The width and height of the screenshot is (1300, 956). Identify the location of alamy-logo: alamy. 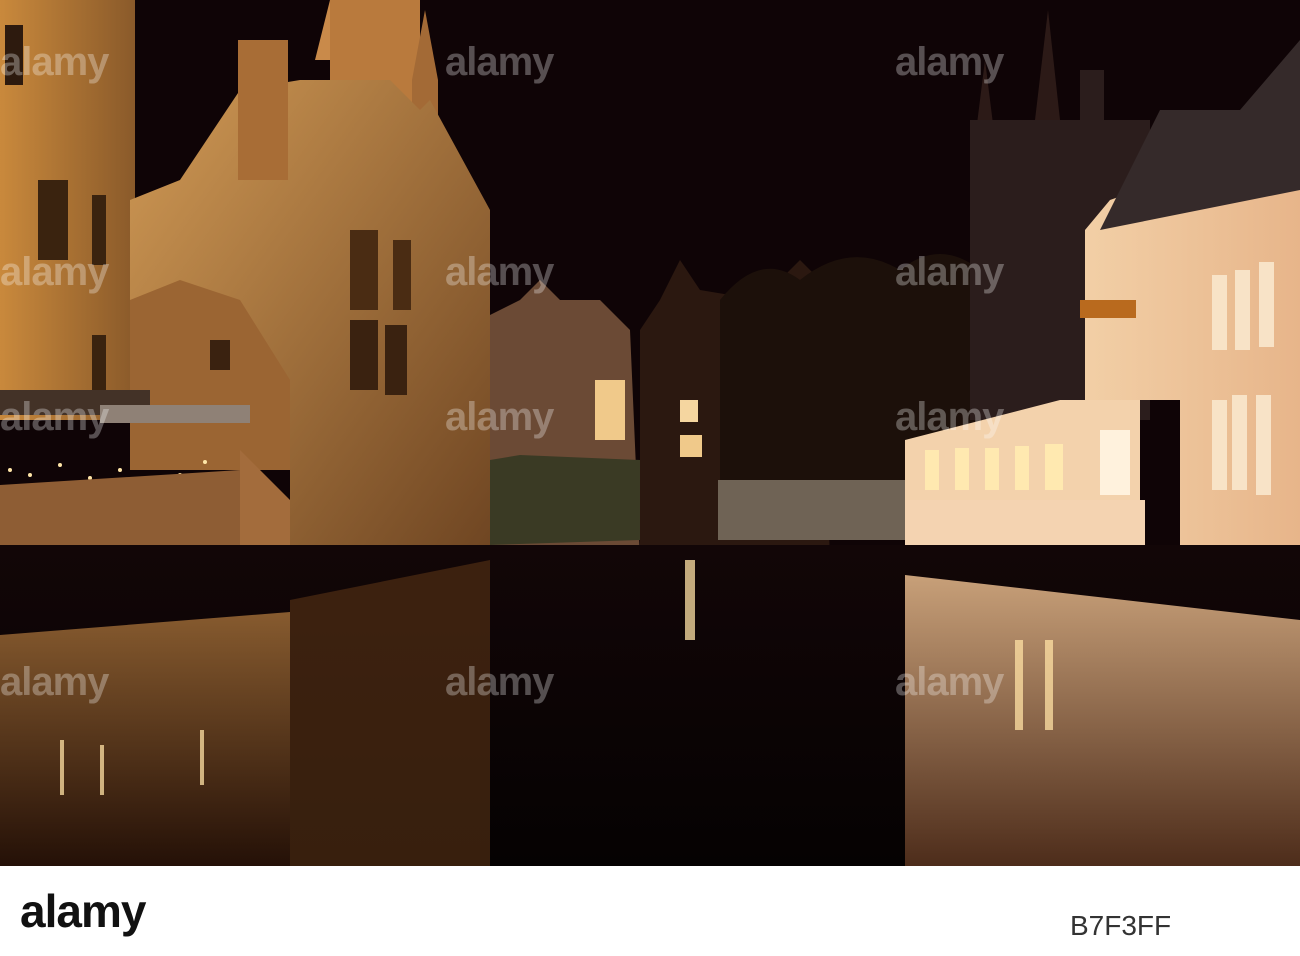
(83, 911).